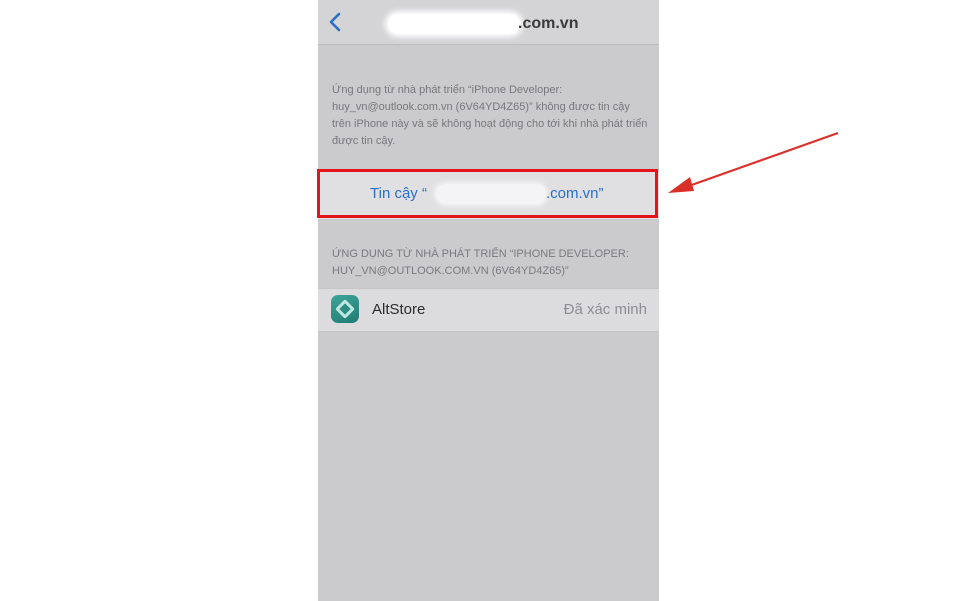 The height and width of the screenshot is (601, 960). Describe the element at coordinates (399, 309) in the screenshot. I see `app-name: AltStore` at that location.